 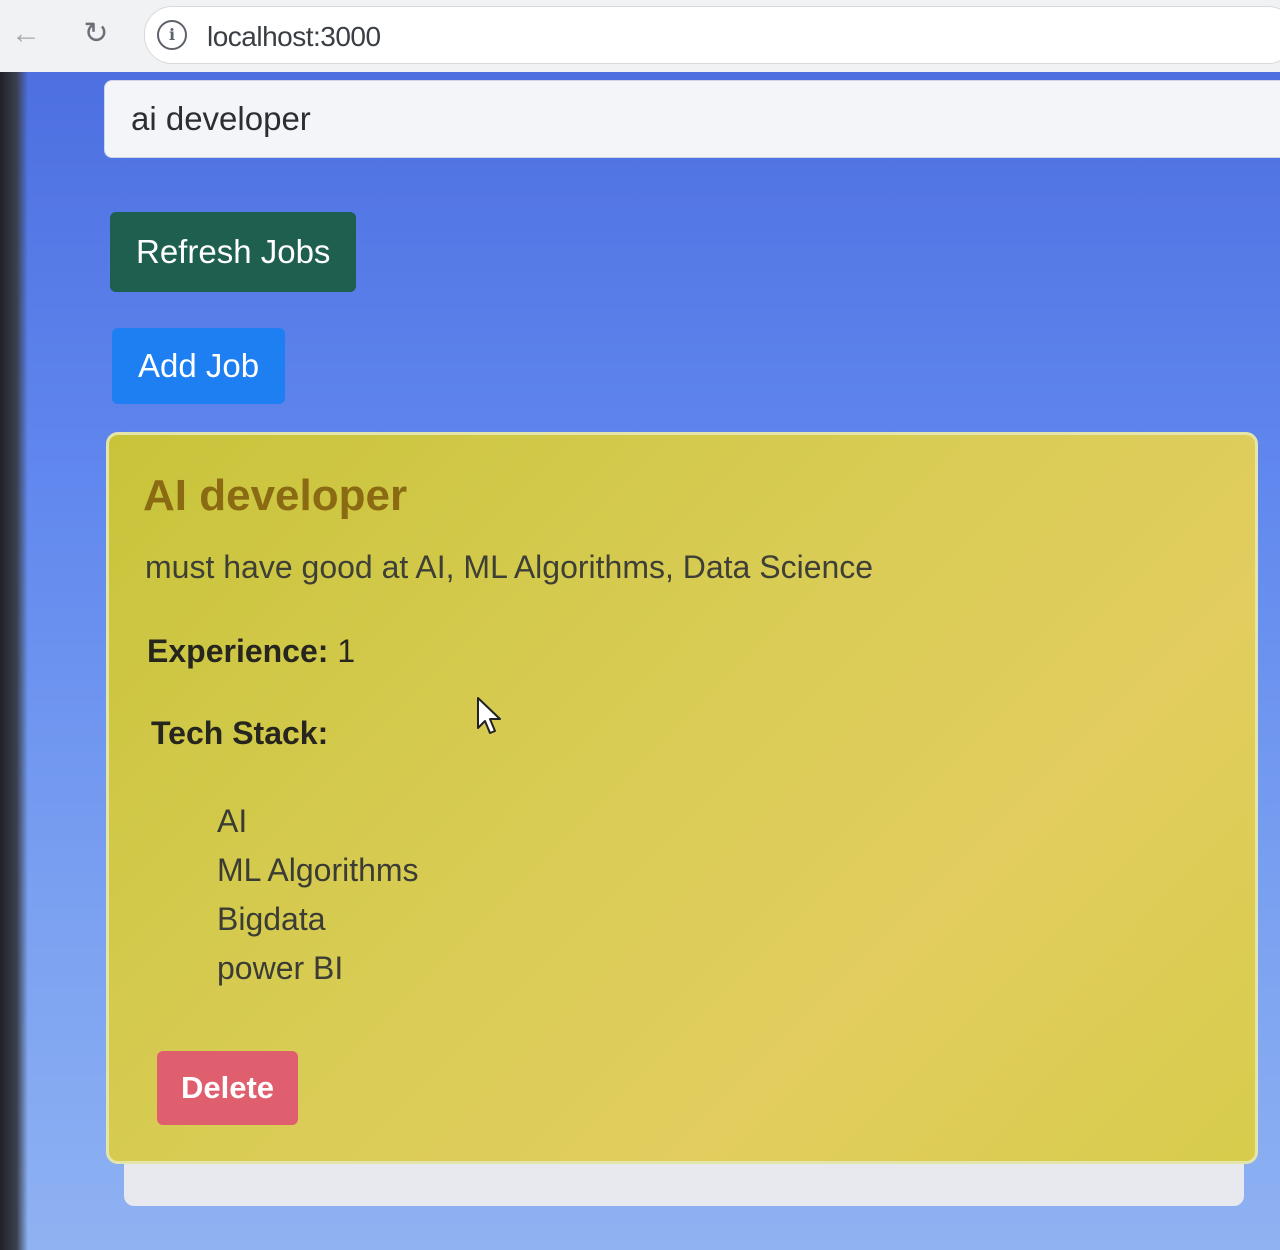 What do you see at coordinates (692, 119) in the screenshot?
I see `search-input` at bounding box center [692, 119].